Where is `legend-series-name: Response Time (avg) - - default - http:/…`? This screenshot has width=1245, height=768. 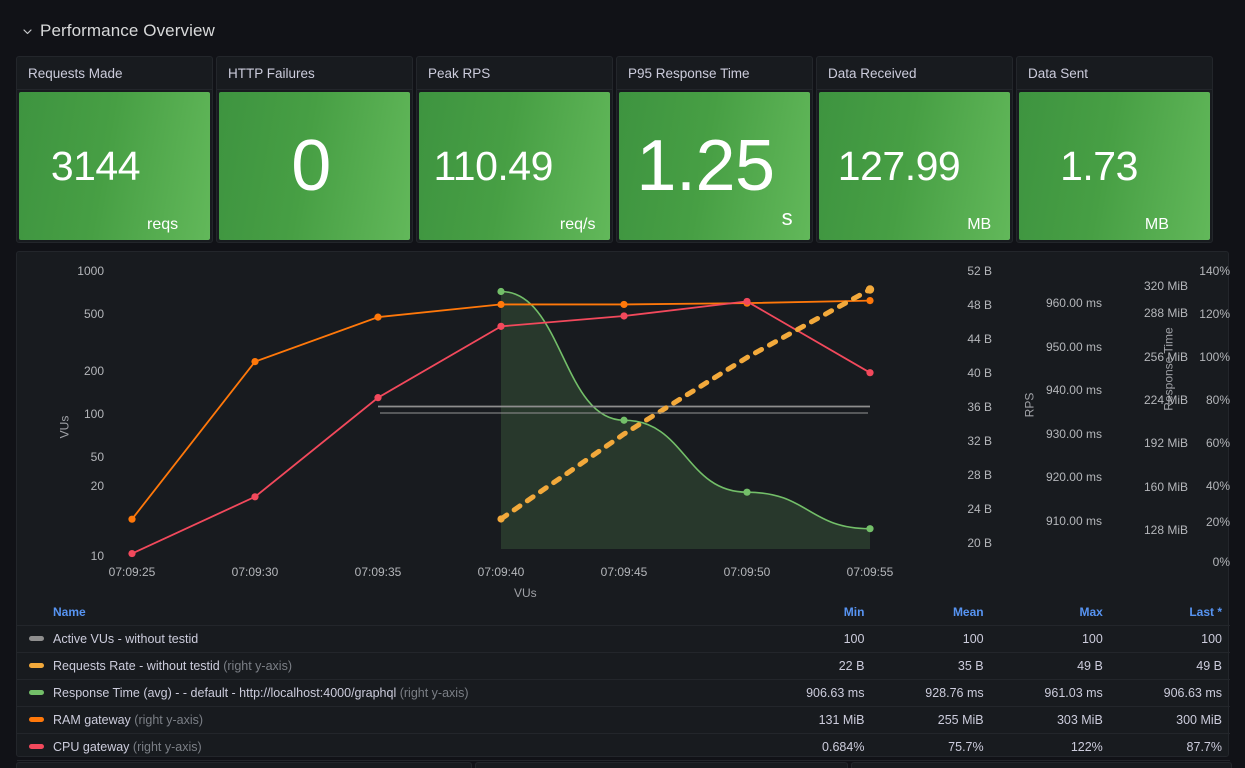
legend-series-name: Response Time (avg) - - default - http:/… is located at coordinates (225, 693).